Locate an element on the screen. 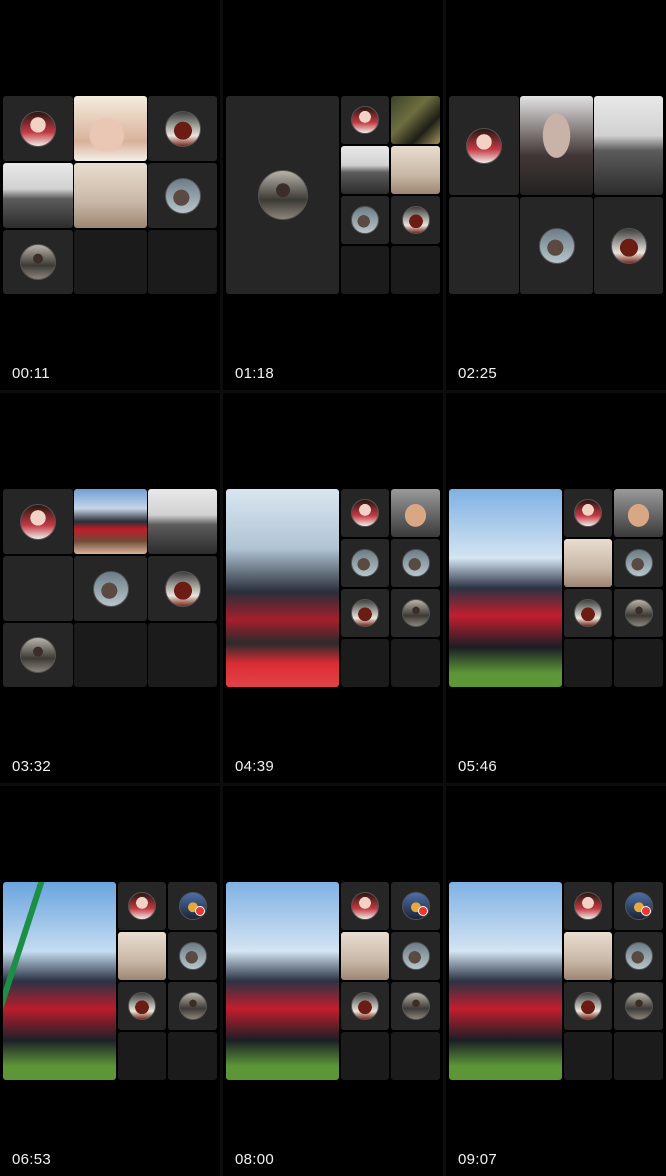 The height and width of the screenshot is (1176, 666). frame-cell: 06:53 is located at coordinates (110, 981).